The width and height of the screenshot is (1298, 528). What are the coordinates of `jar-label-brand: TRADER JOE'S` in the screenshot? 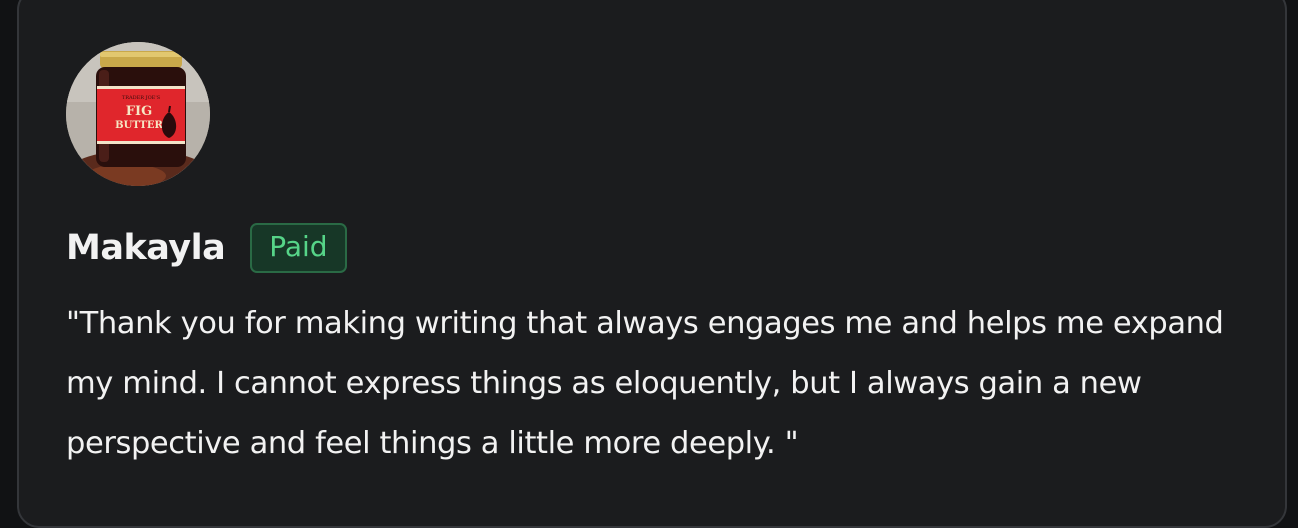 It's located at (141, 98).